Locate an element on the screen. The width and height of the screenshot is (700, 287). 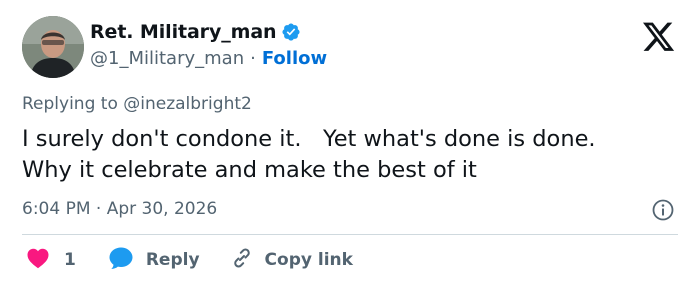
action-bar: 1 Reply Copy link is located at coordinates (189, 260).